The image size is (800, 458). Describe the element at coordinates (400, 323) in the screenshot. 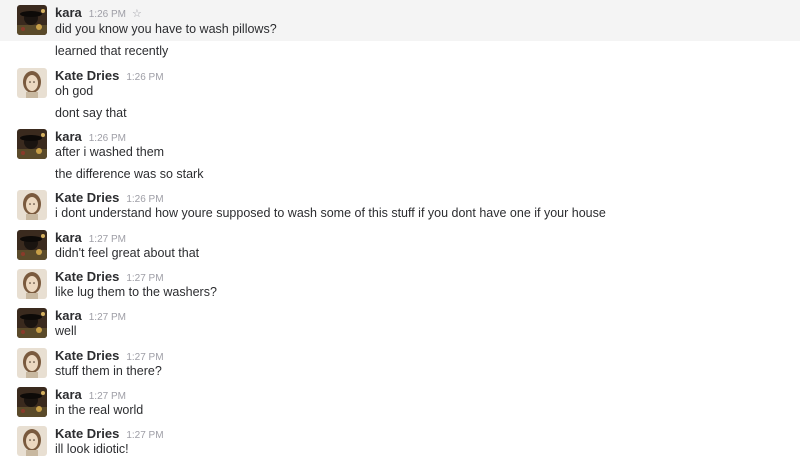

I see `message: kara 1:27 PM well` at that location.